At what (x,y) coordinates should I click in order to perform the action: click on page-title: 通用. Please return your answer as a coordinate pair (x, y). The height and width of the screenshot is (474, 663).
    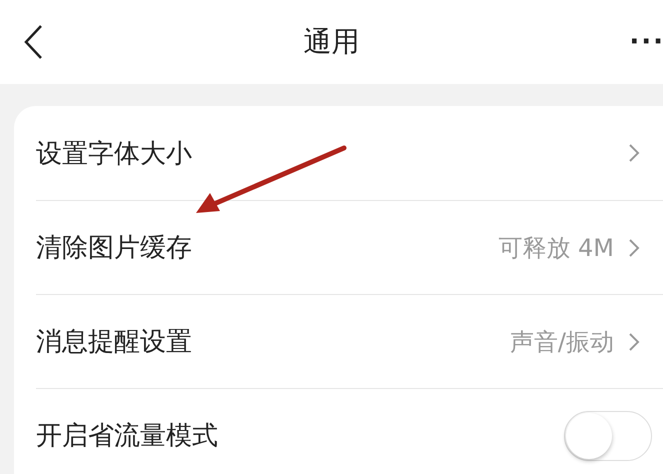
    Looking at the image, I should click on (332, 41).